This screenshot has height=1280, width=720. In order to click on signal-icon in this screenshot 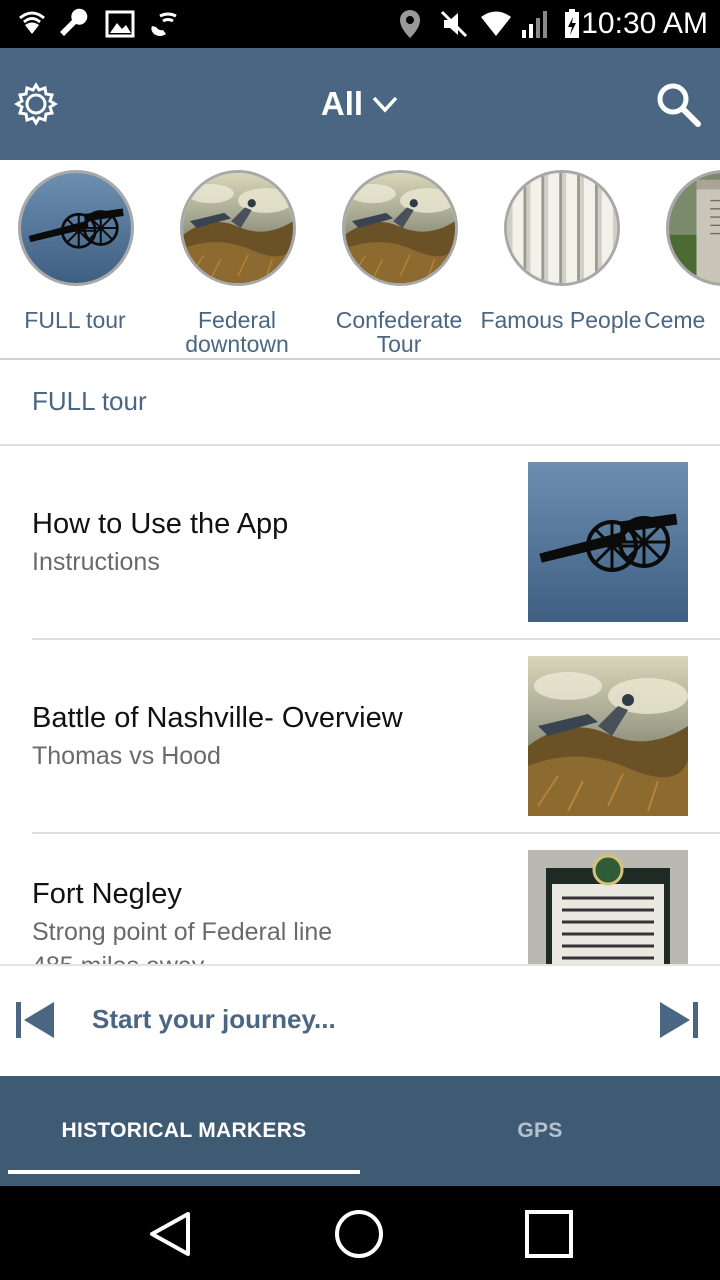, I will do `click(534, 24)`.